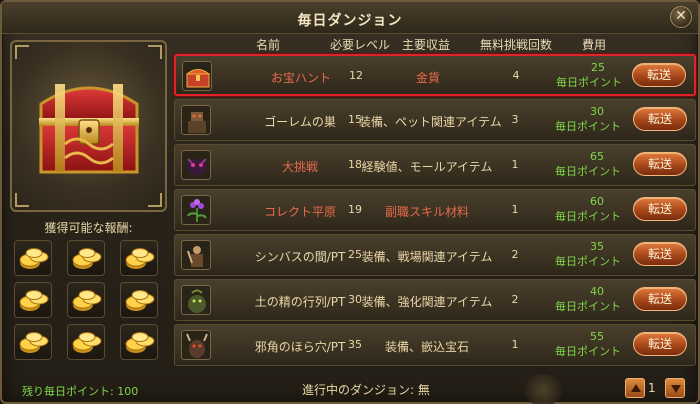 The image size is (700, 404). I want to click on herb-icon, so click(196, 210).